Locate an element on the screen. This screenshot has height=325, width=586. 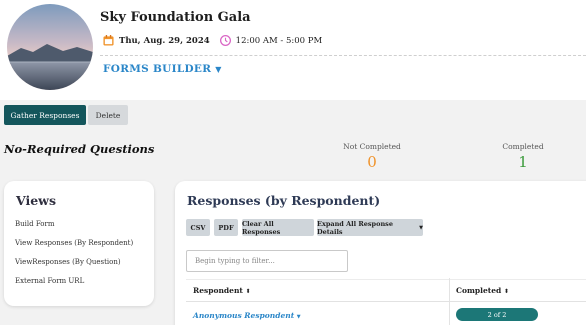
column-header-completed: Completed ⬍ is located at coordinates (482, 290).